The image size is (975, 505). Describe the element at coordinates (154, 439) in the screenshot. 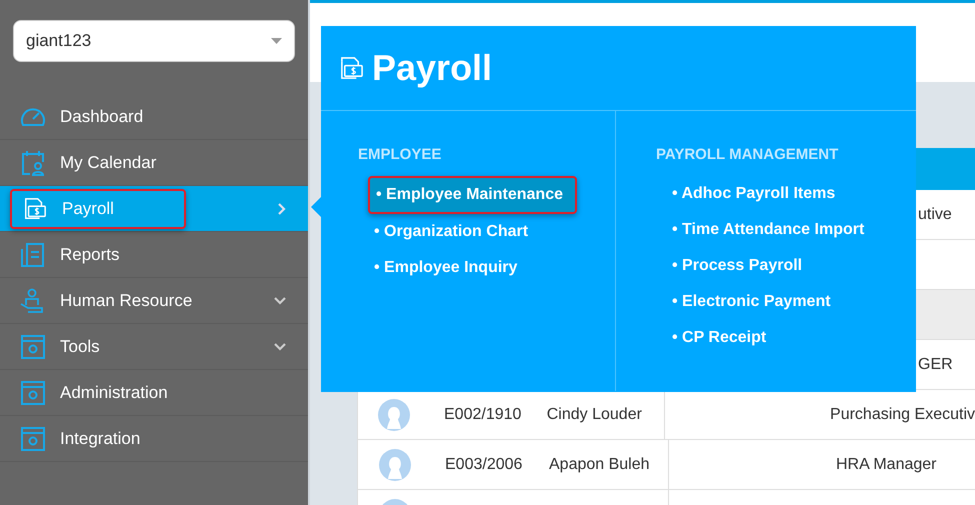

I see `sidebar-item: Integration` at that location.